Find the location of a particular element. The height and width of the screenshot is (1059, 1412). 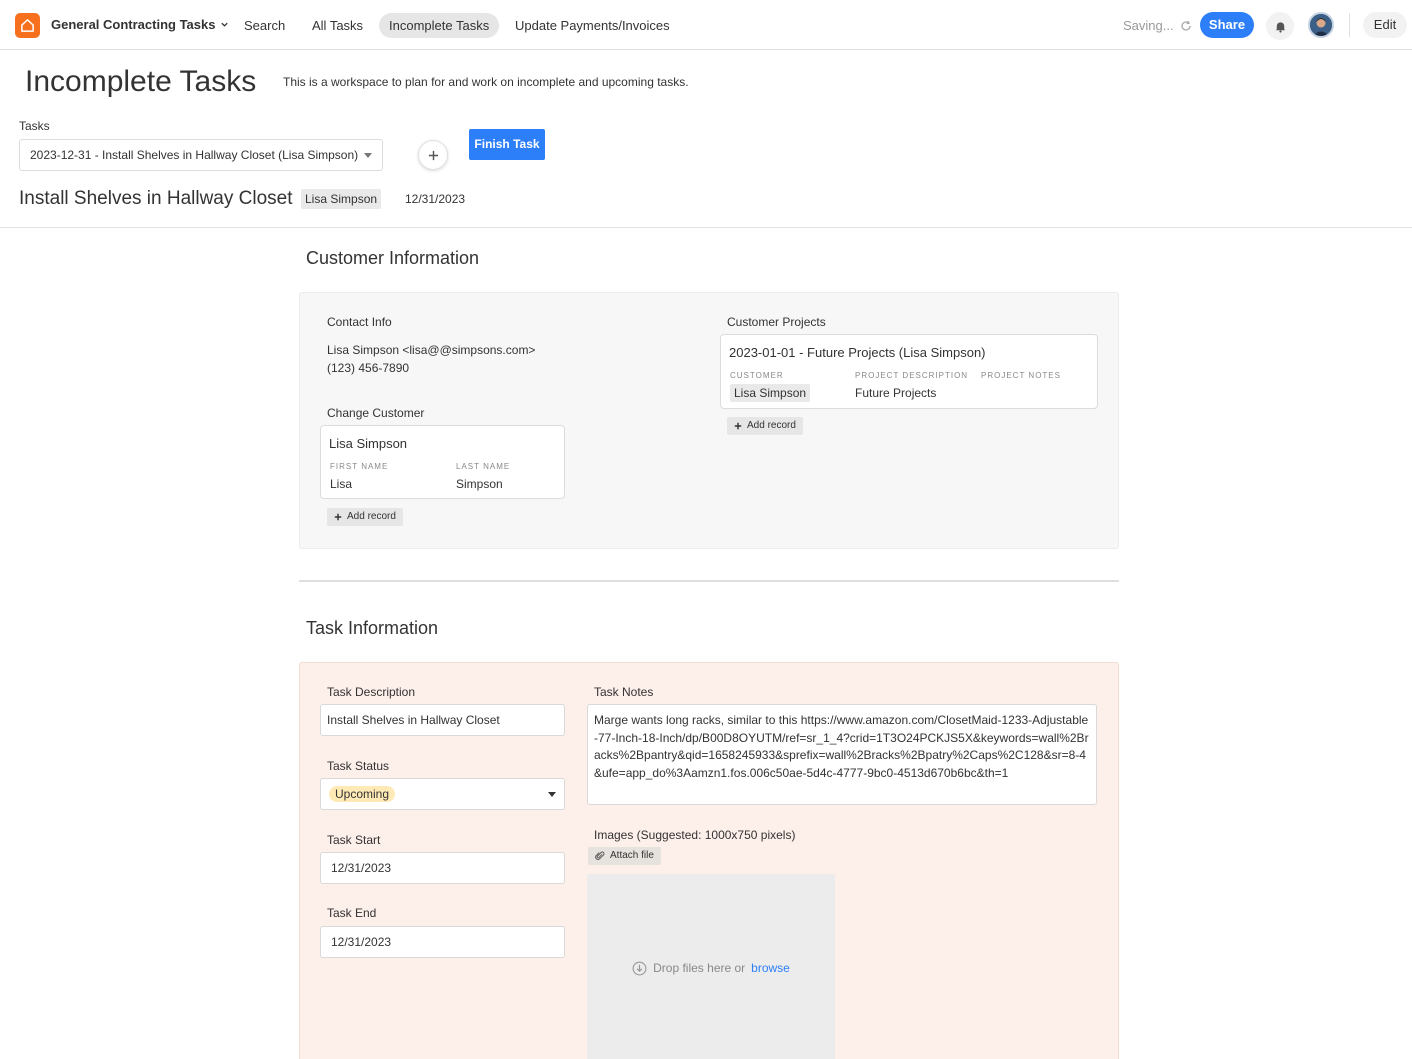

customer-panel is located at coordinates (709, 420).